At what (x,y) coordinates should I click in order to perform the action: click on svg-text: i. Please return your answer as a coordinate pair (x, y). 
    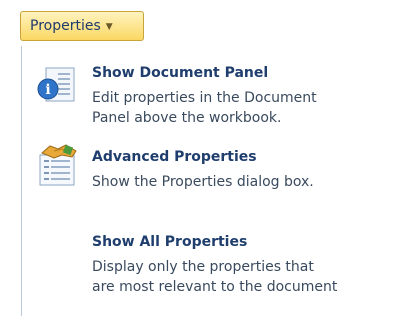
    Looking at the image, I should click on (47, 90).